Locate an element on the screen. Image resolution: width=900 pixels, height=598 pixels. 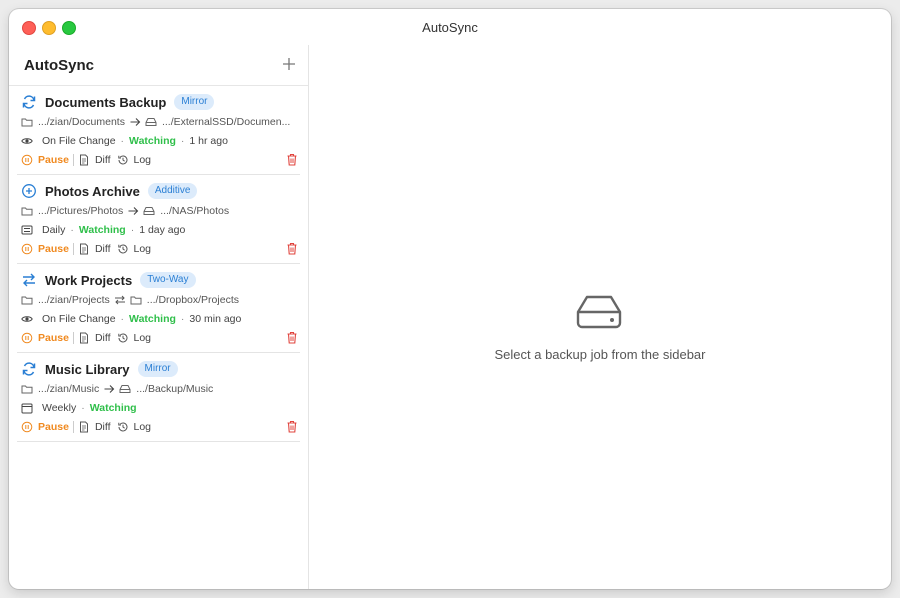
job-name: Work Projects is located at coordinates (89, 280).